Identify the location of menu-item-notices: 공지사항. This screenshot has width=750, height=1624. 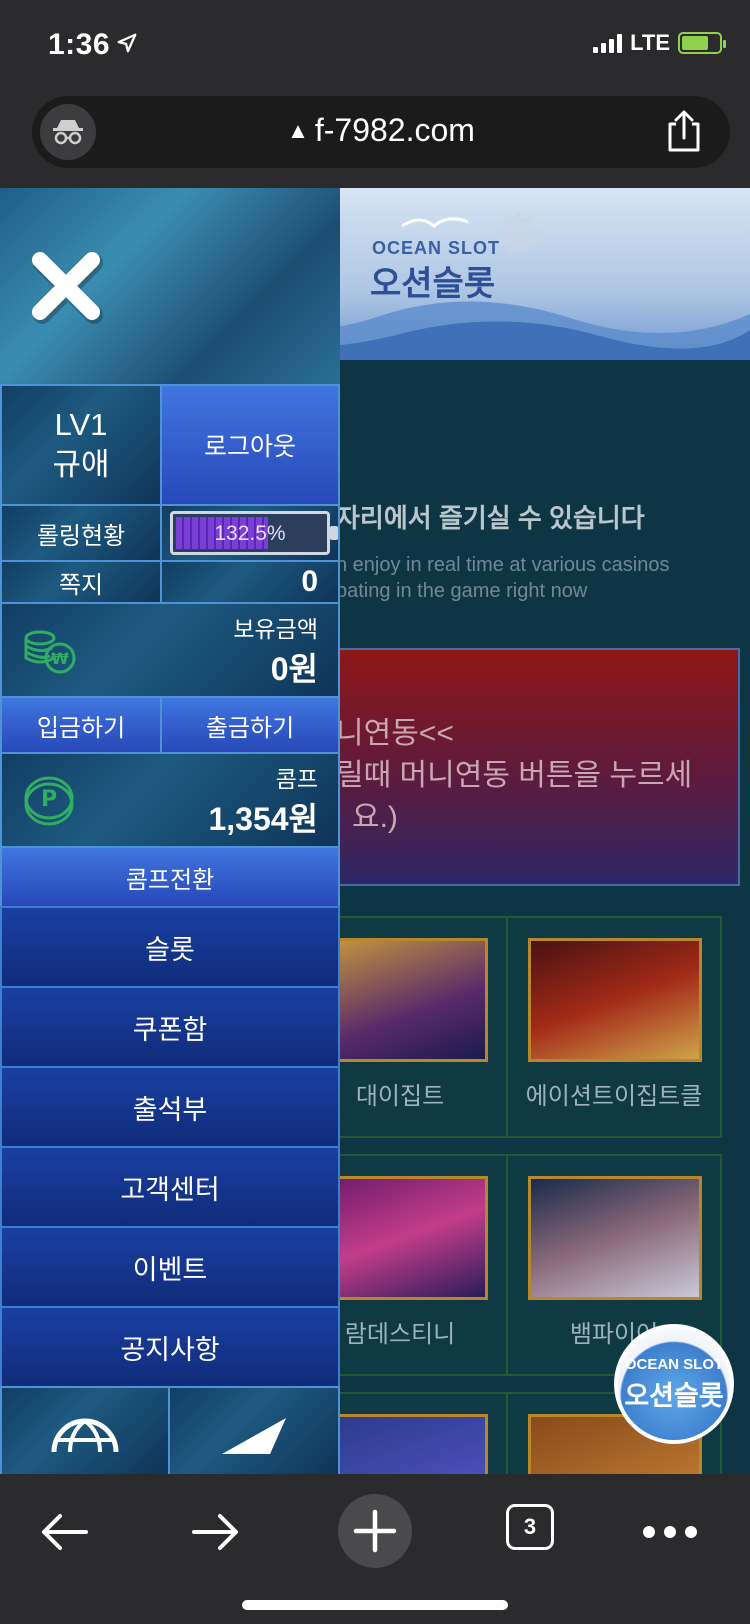
(170, 1347).